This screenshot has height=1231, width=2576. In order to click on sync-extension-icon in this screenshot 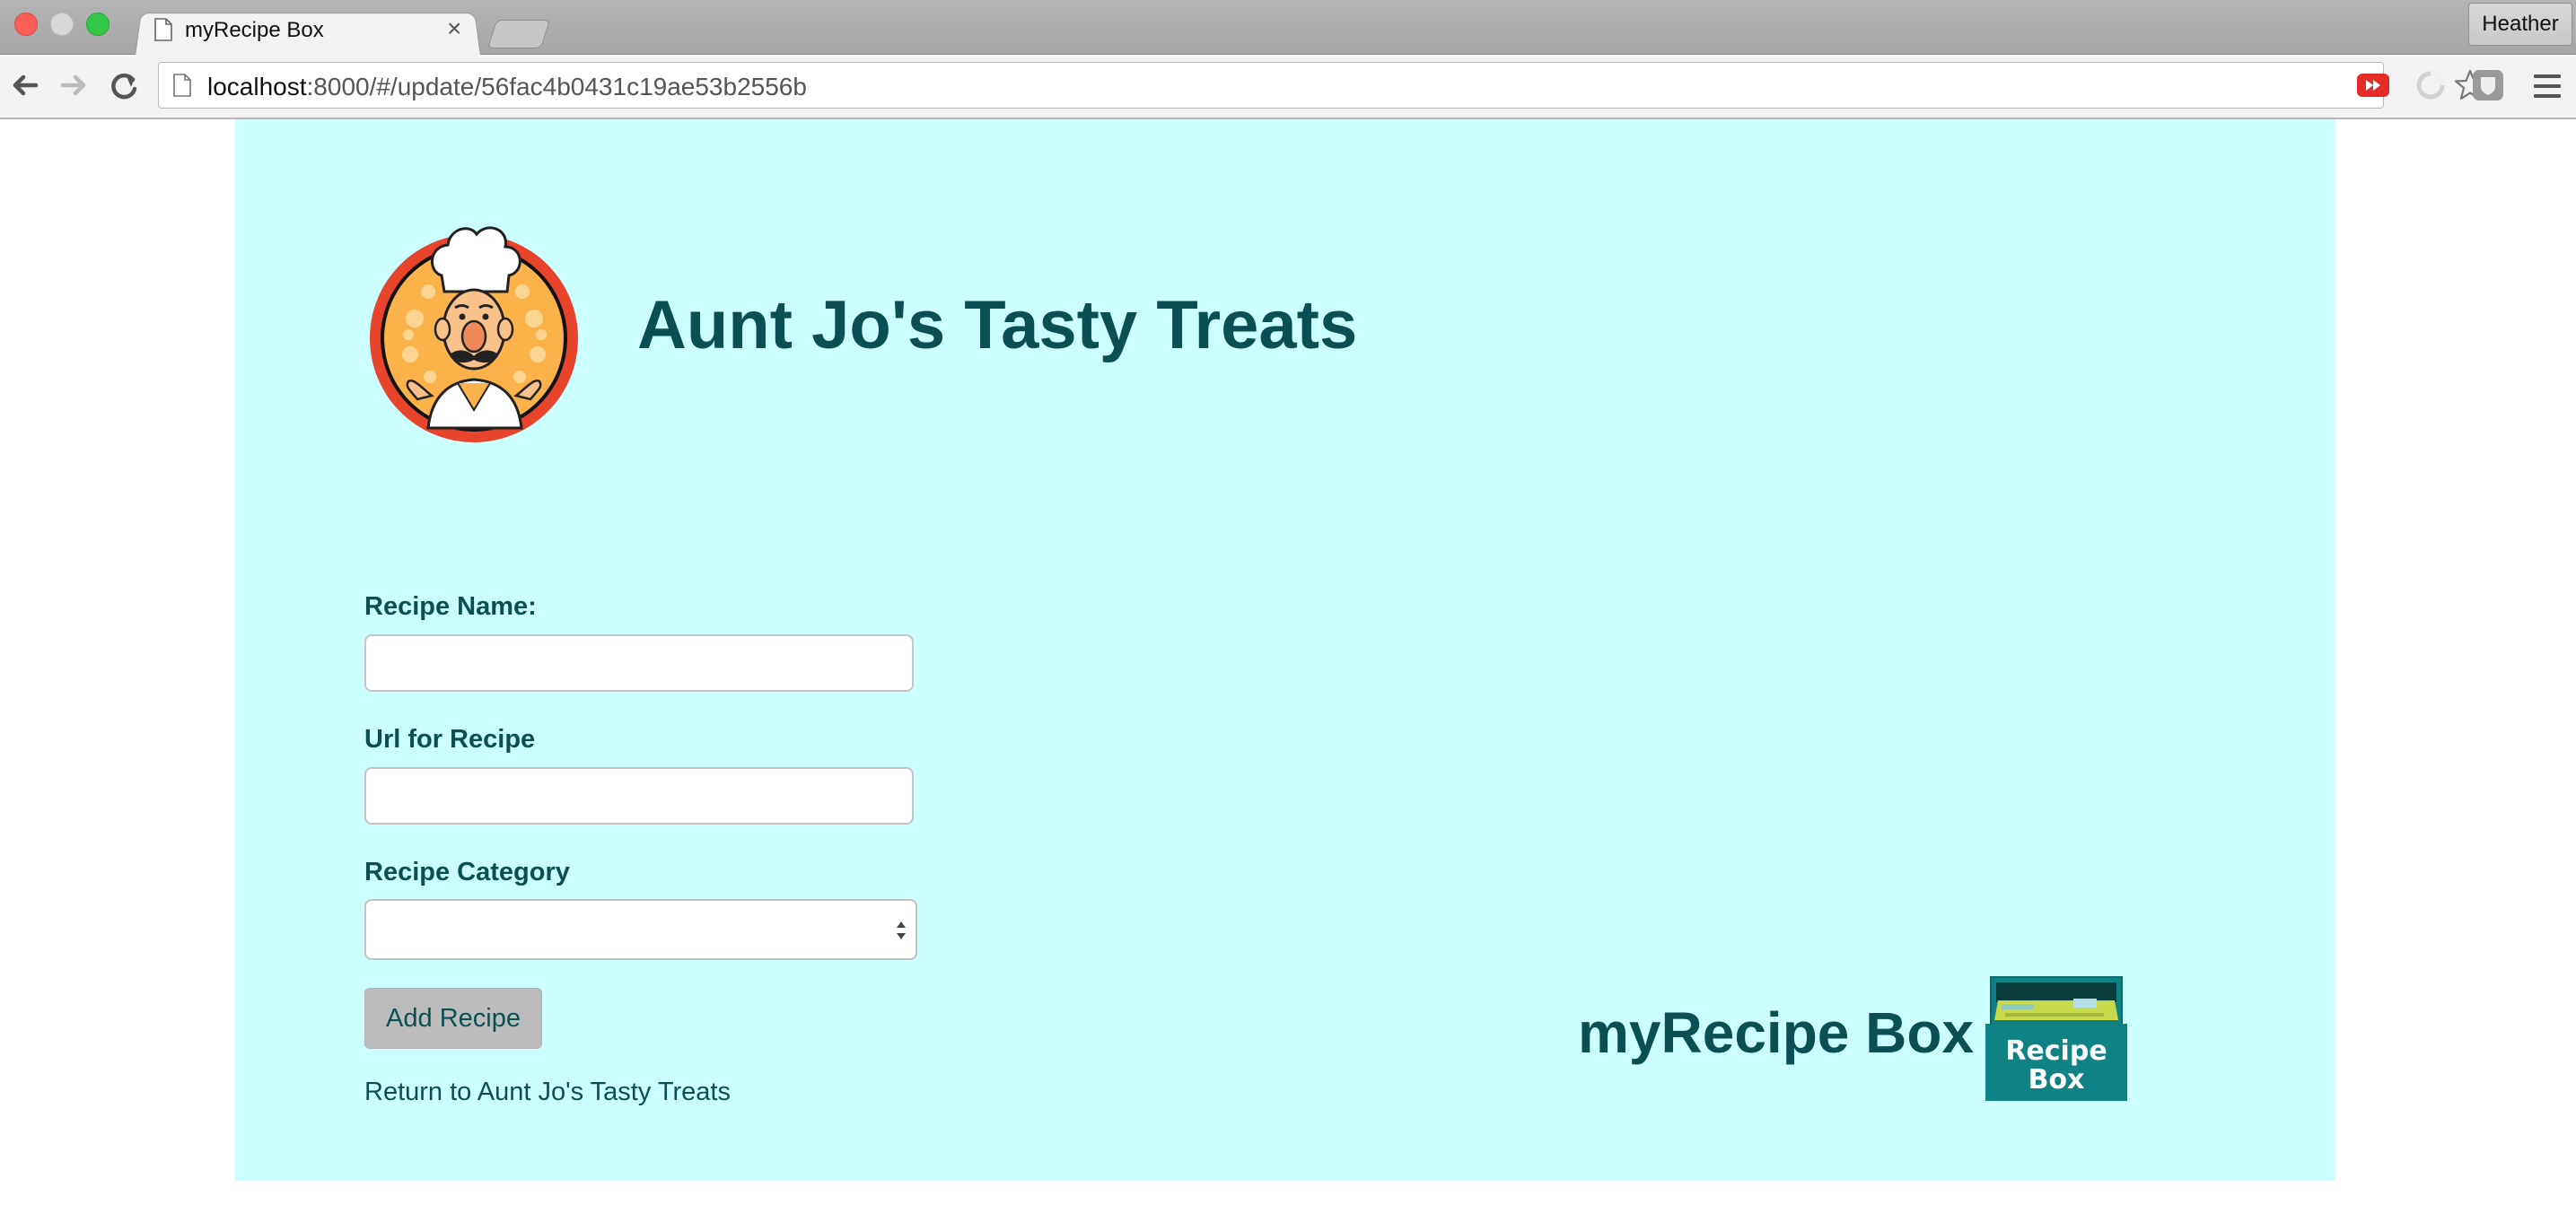, I will do `click(2431, 85)`.